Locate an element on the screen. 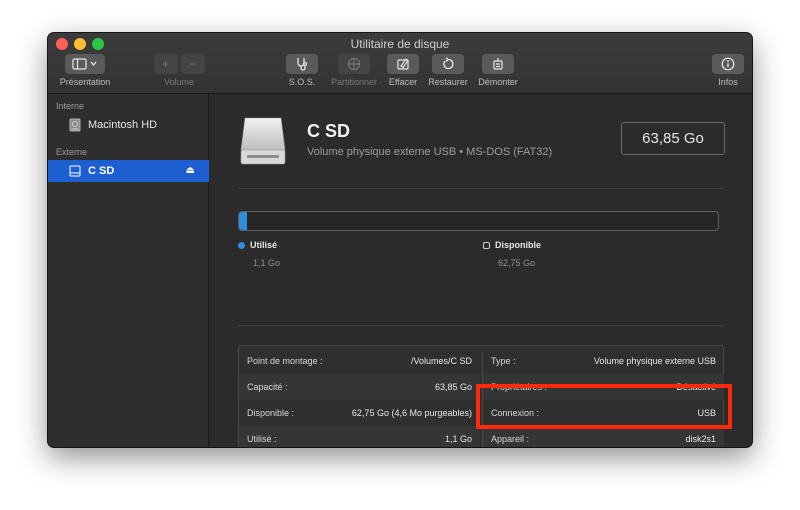 This screenshot has width=800, height=510. info-key: Point de montage : is located at coordinates (285, 361).